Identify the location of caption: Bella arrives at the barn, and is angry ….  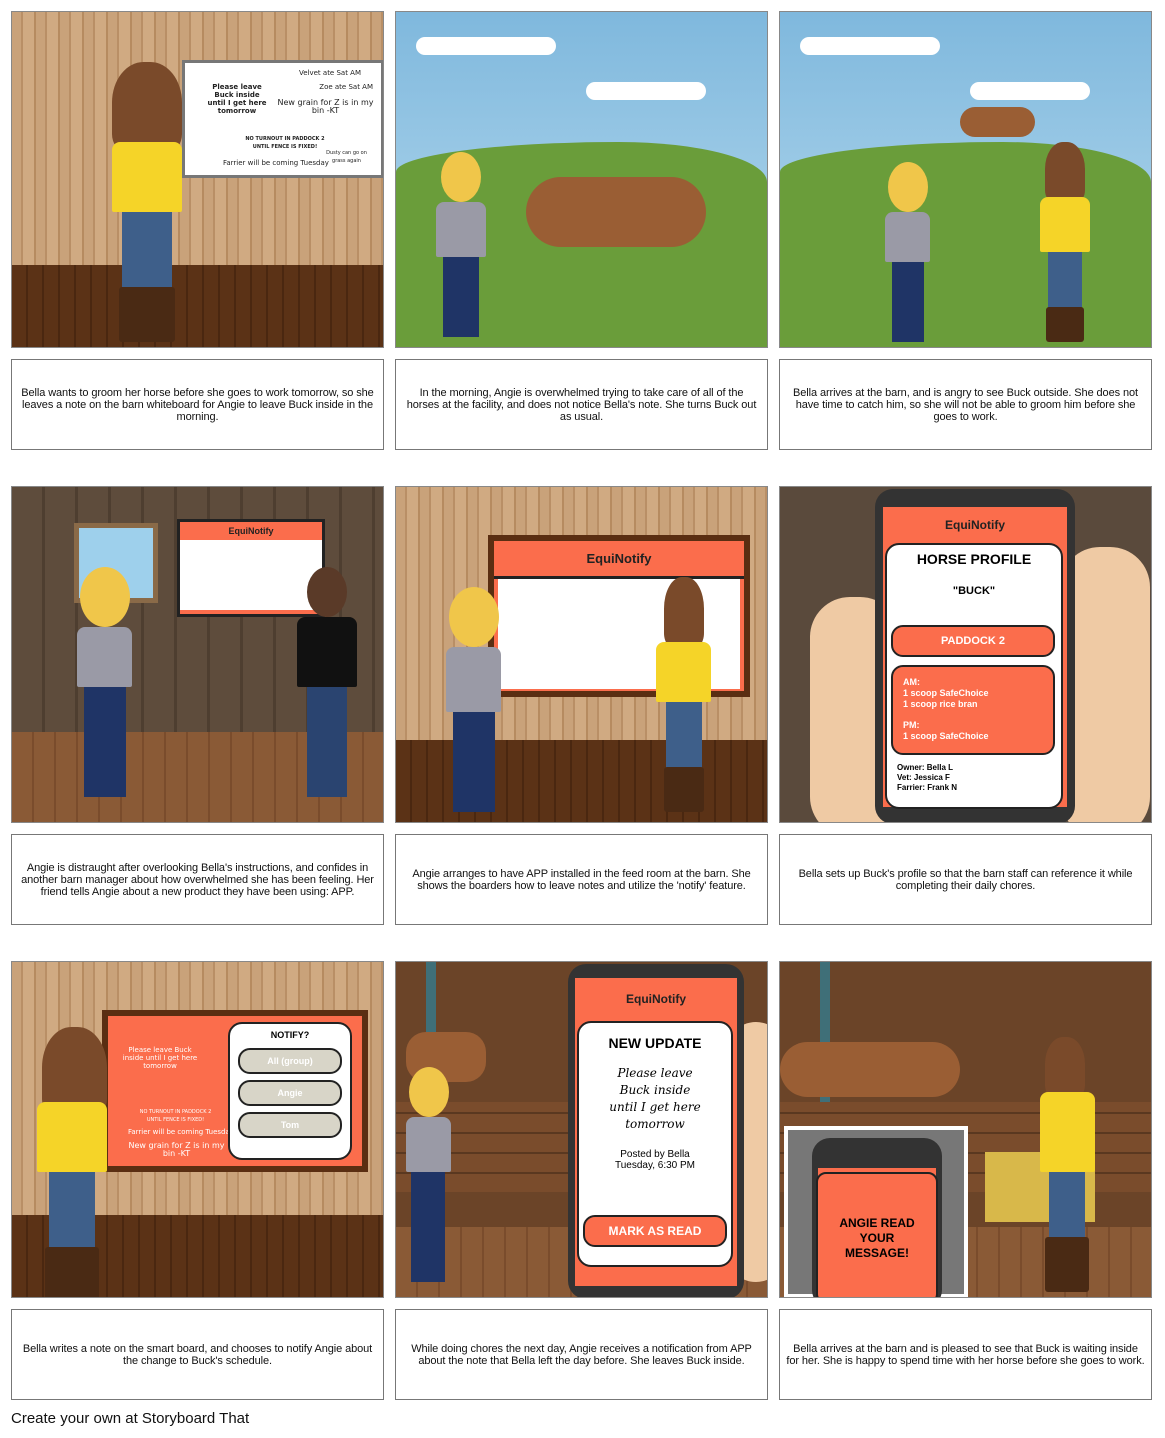
(965, 404).